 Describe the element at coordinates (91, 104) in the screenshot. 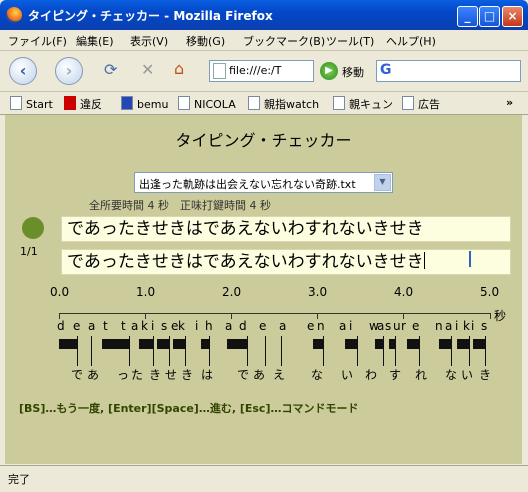

I see `bookmark-label: 違反` at that location.